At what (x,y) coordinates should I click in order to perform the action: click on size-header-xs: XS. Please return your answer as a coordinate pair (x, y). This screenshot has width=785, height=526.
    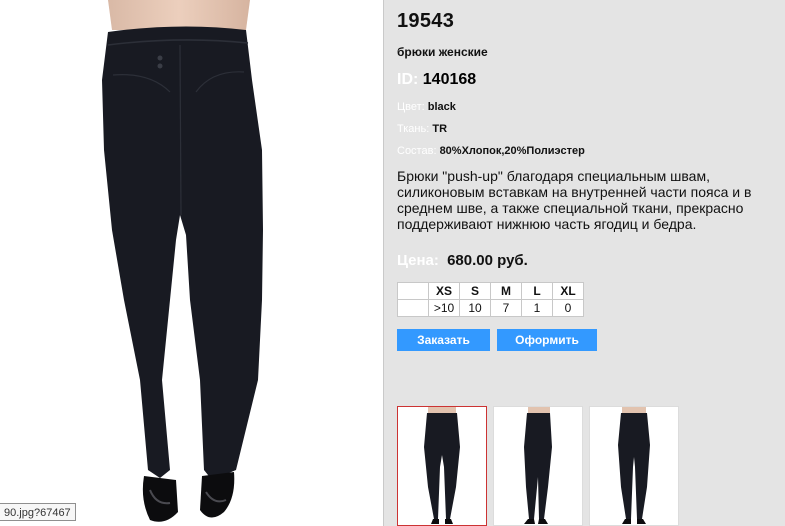
    Looking at the image, I should click on (444, 291).